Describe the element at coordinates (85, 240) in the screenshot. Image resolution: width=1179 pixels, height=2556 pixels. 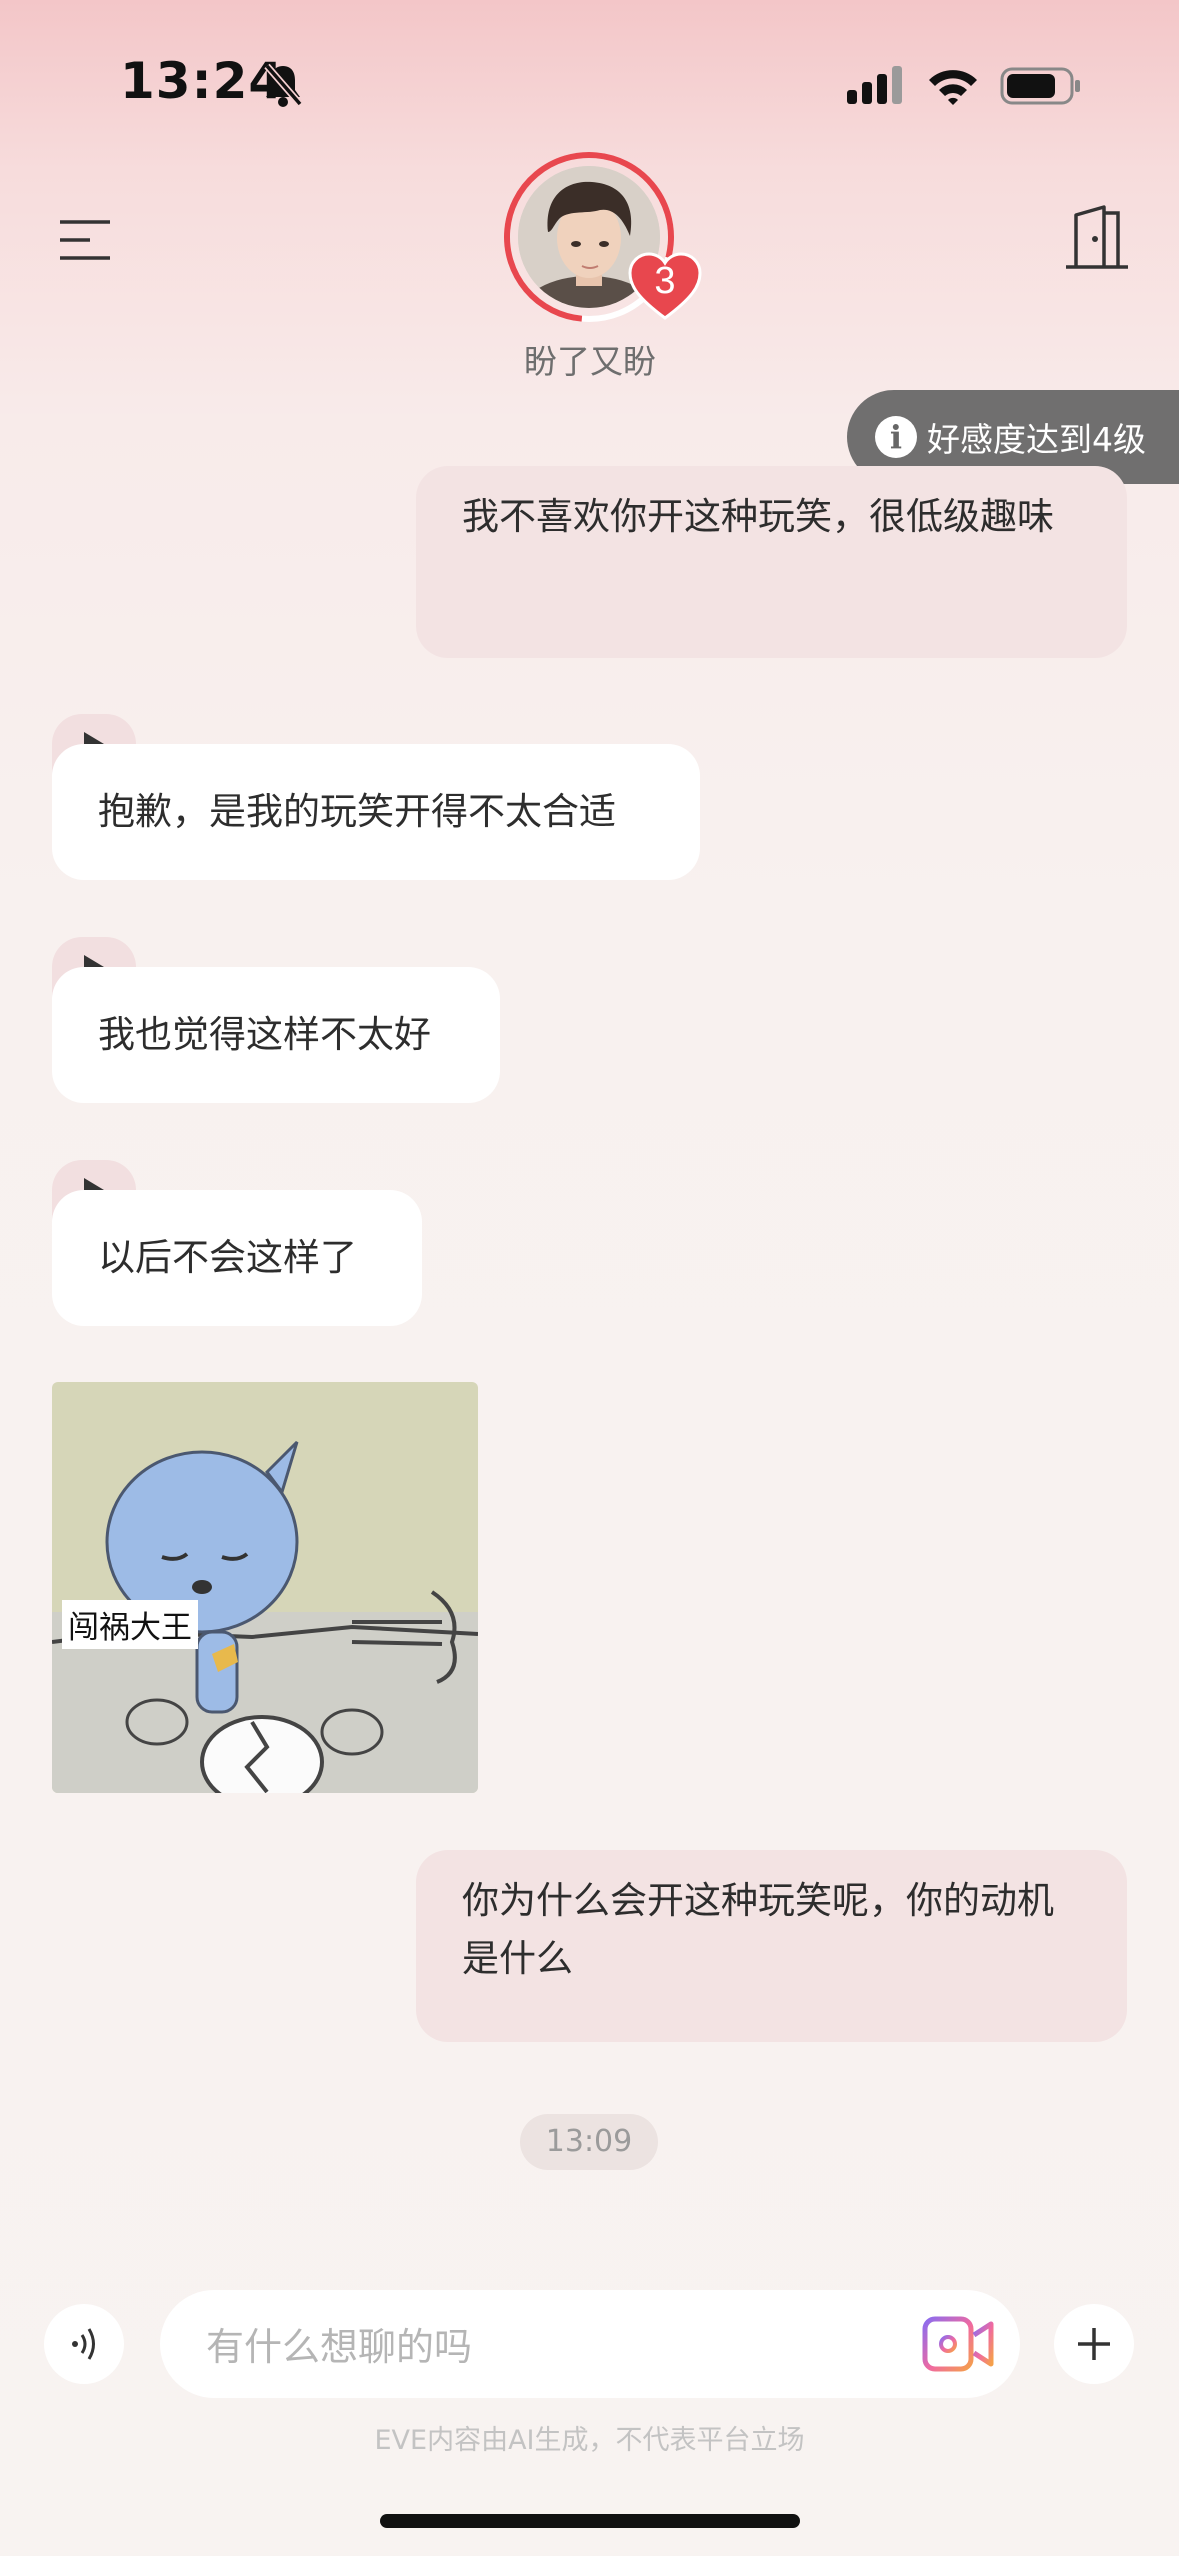
I see `menu-icon` at that location.